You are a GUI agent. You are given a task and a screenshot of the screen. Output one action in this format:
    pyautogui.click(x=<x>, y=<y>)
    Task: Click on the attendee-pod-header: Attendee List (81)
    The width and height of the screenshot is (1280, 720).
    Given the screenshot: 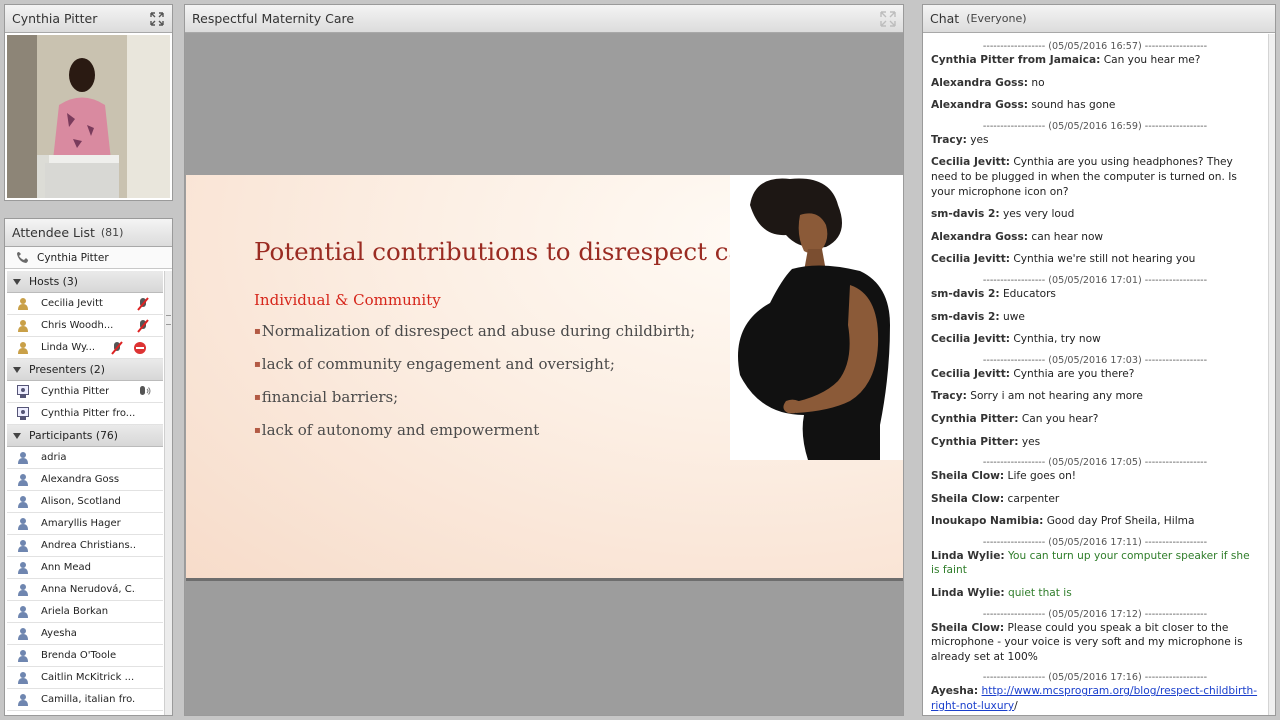 What is the action you would take?
    pyautogui.click(x=88, y=233)
    